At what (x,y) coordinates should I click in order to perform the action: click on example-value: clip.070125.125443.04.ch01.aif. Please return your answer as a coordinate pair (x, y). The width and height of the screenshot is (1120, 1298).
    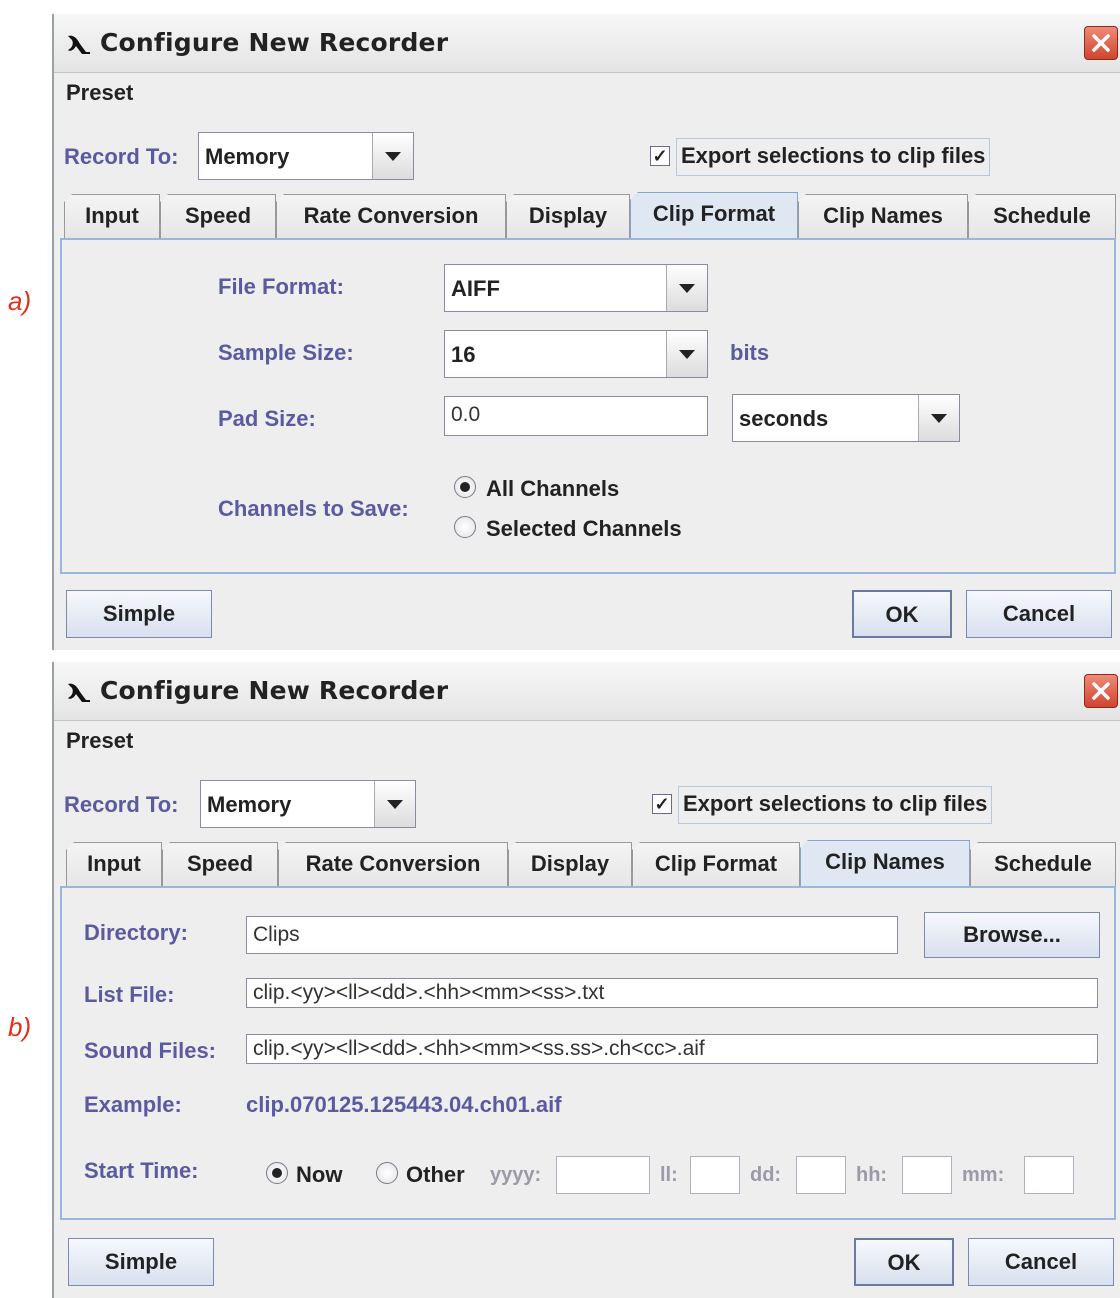
    Looking at the image, I should click on (404, 1104).